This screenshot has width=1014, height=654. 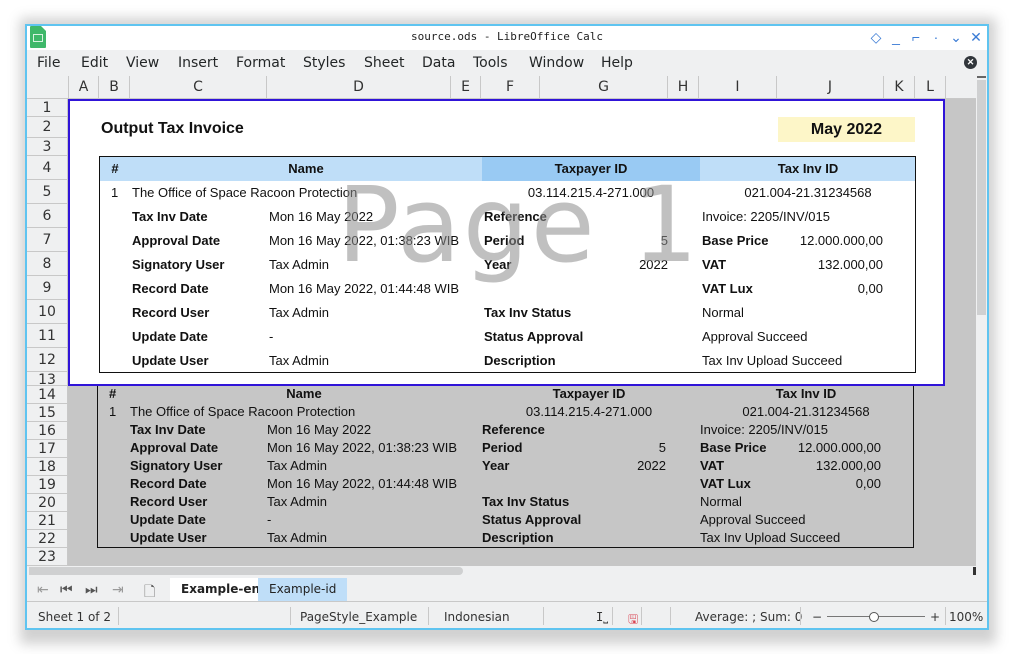 I want to click on value-period: 5, so click(x=634, y=240).